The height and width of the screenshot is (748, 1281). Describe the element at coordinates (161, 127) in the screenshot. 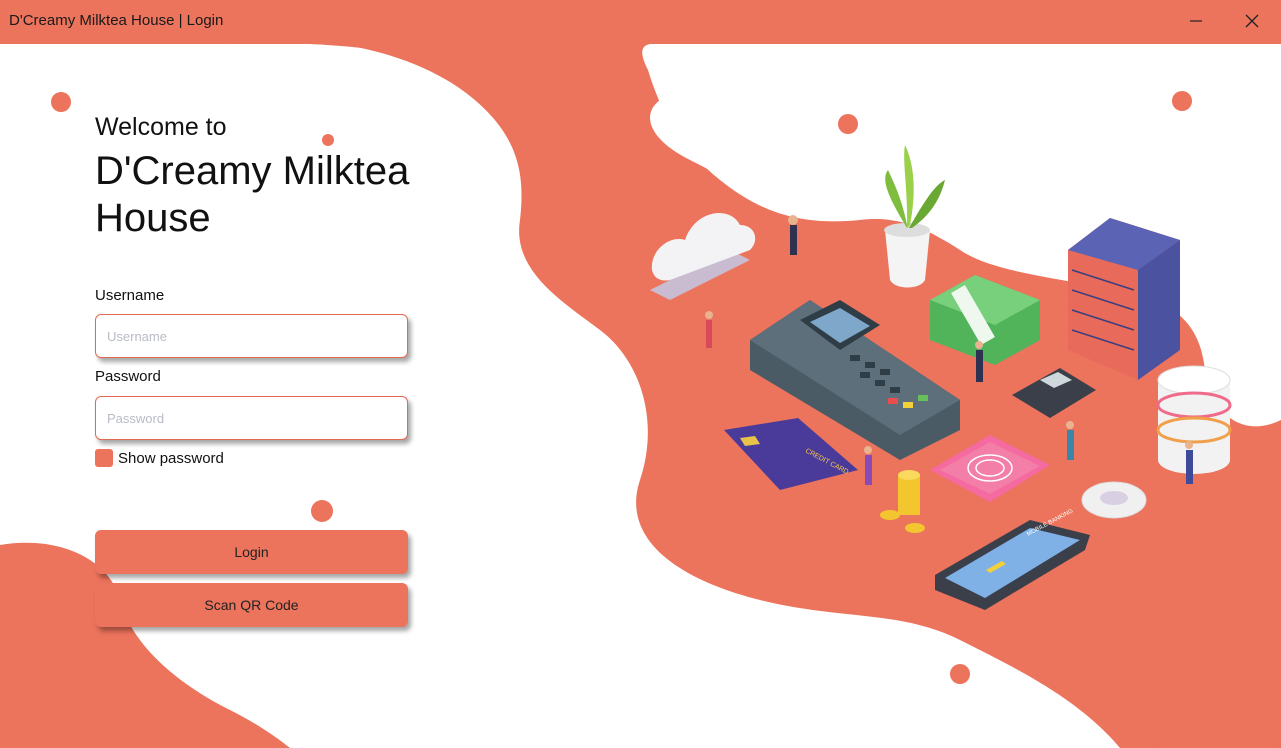

I see `welcome-text: Welcome to` at that location.